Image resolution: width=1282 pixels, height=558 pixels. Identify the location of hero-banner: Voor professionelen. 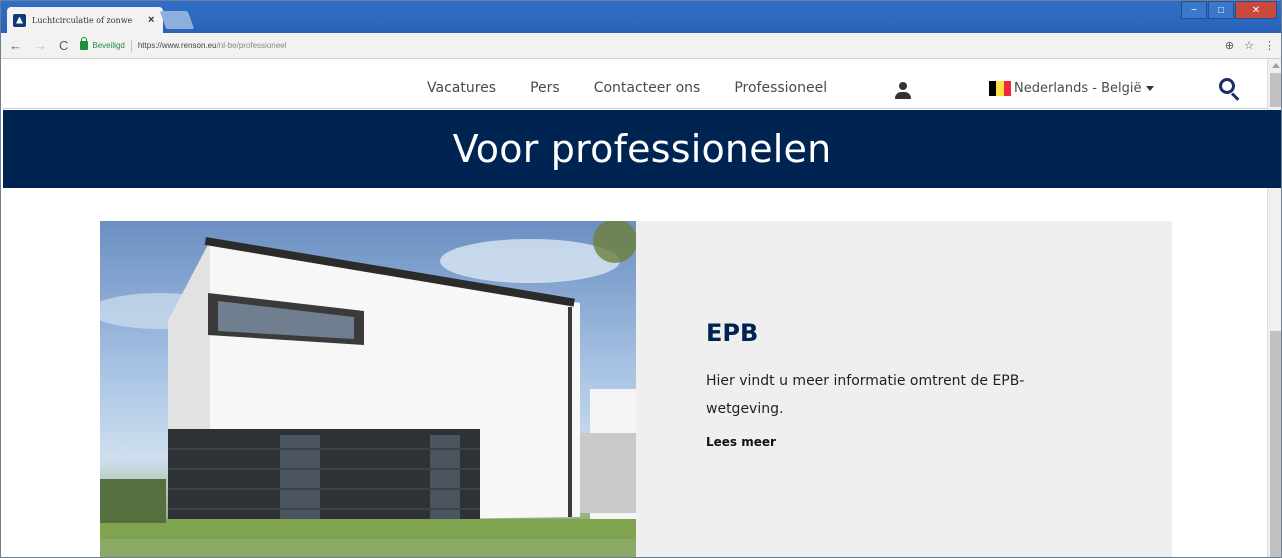
(642, 149).